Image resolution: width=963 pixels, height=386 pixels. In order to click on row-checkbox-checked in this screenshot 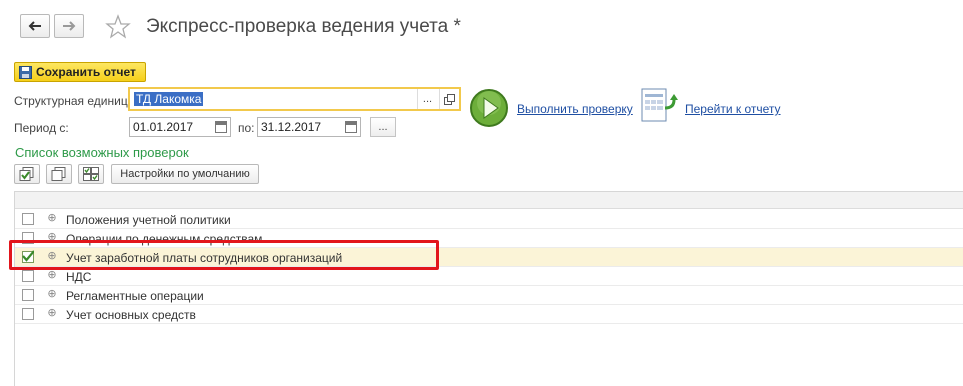, I will do `click(28, 256)`.